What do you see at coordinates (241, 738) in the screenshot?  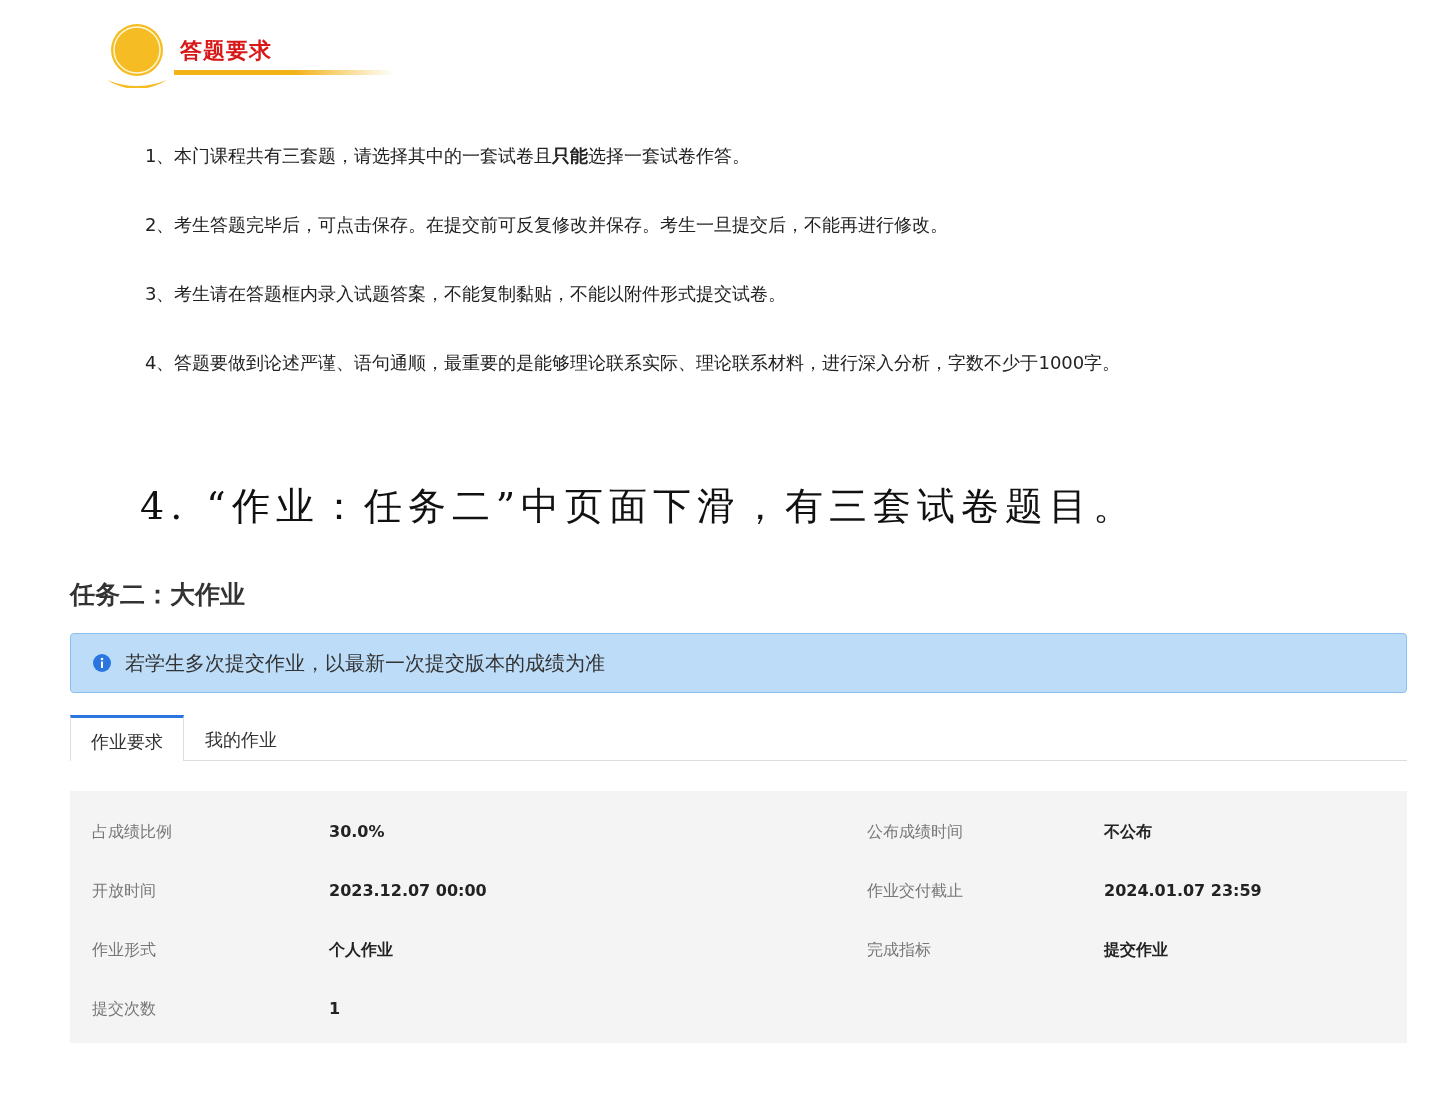 I see `tab: 我的作业` at bounding box center [241, 738].